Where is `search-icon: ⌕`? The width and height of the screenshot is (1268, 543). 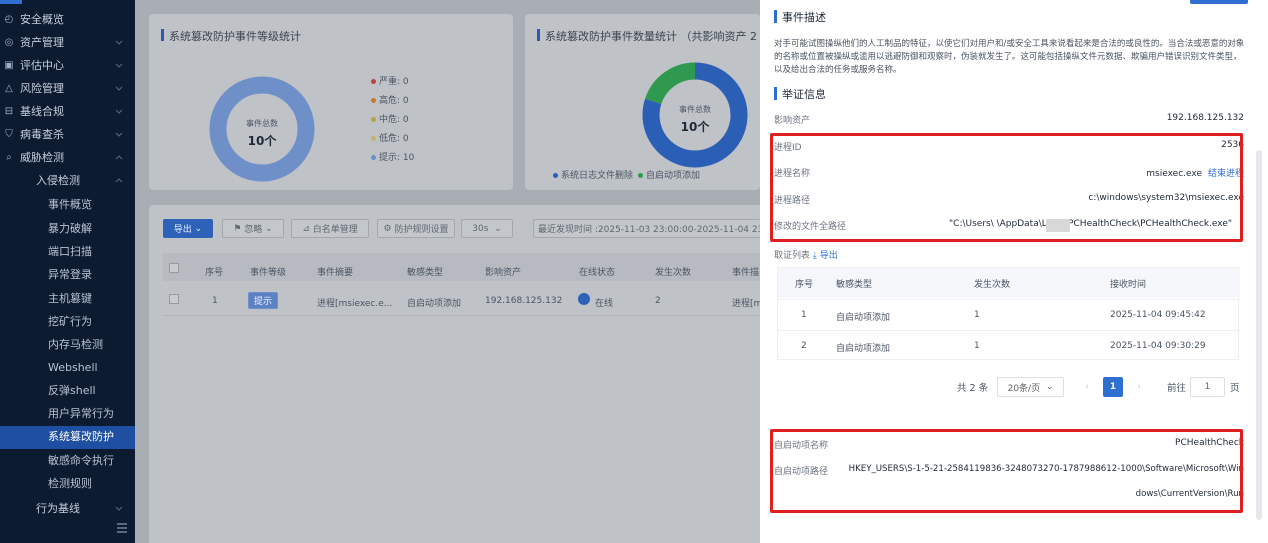 search-icon: ⌕ is located at coordinates (9, 157).